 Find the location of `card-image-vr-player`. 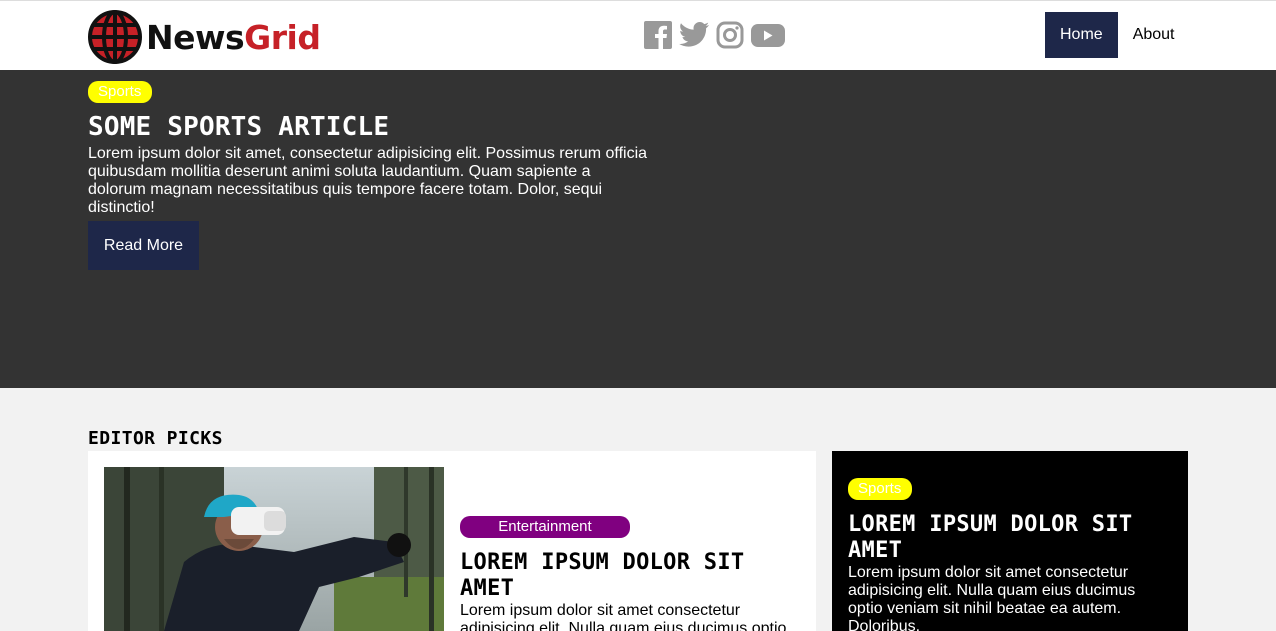

card-image-vr-player is located at coordinates (274, 549).